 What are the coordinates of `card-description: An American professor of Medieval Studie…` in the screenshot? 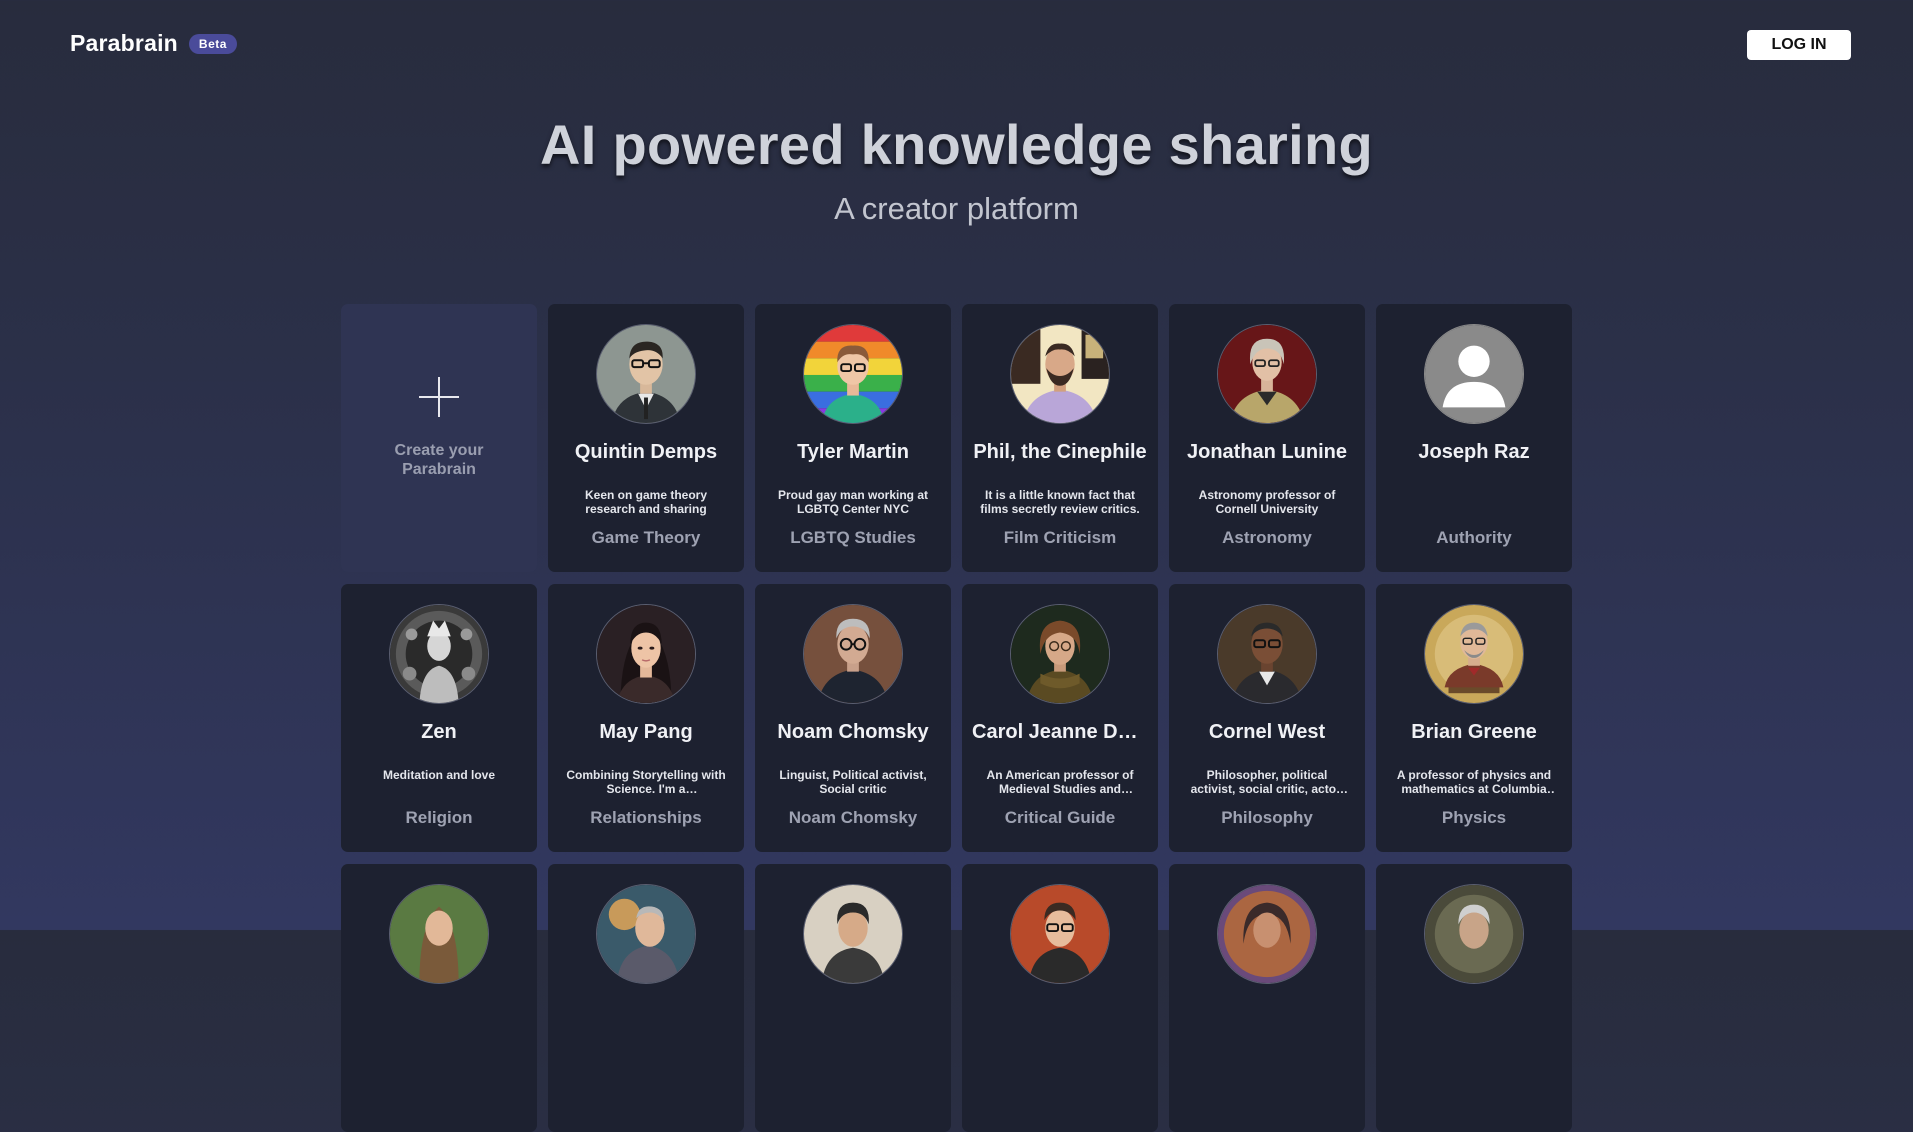 It's located at (1060, 782).